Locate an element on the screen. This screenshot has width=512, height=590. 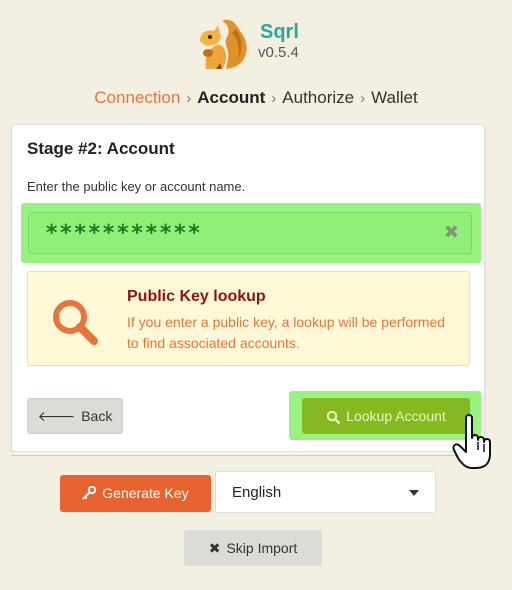
hand-pointer-icon is located at coordinates (471, 441).